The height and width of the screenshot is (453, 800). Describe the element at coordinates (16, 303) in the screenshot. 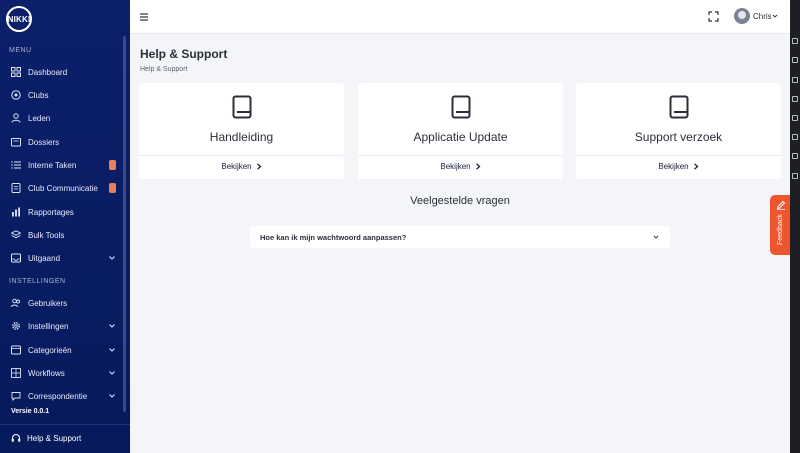

I see `users-icon` at that location.